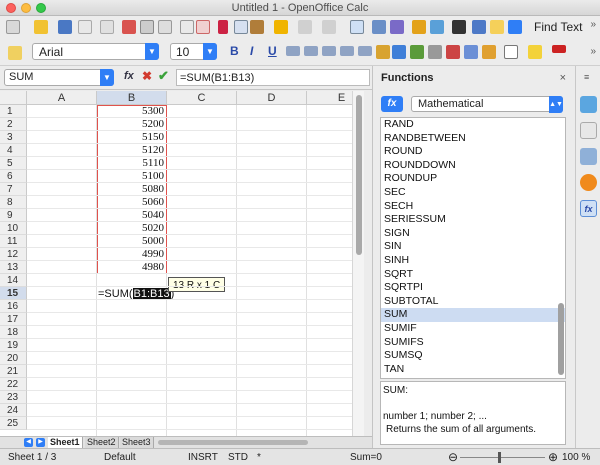 The width and height of the screenshot is (600, 465). What do you see at coordinates (85, 27) in the screenshot?
I see `email-icon` at bounding box center [85, 27].